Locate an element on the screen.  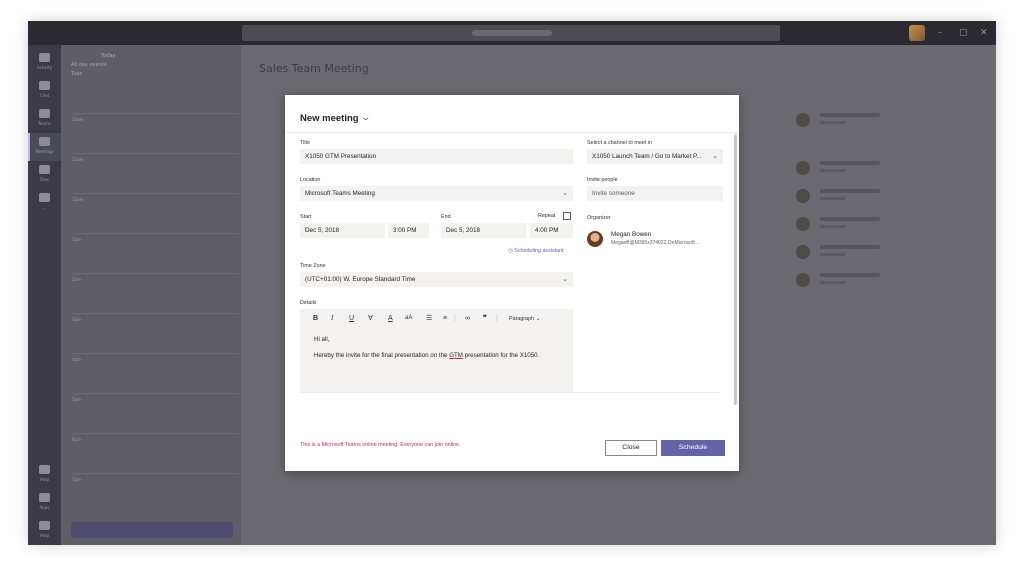
user-avatar is located at coordinates (917, 33).